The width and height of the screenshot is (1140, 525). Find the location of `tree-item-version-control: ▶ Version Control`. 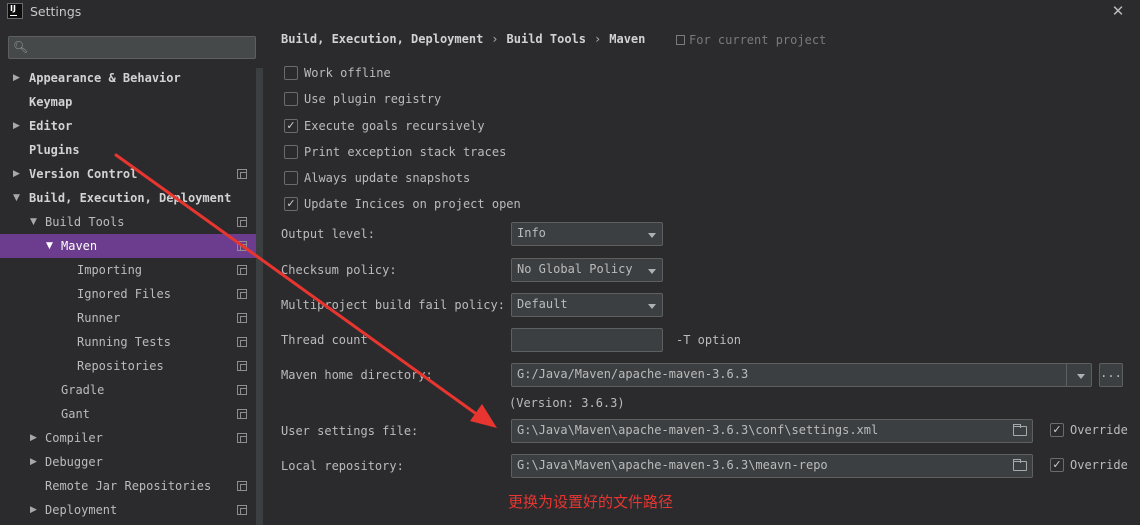

tree-item-version-control: ▶ Version Control is located at coordinates (128, 174).